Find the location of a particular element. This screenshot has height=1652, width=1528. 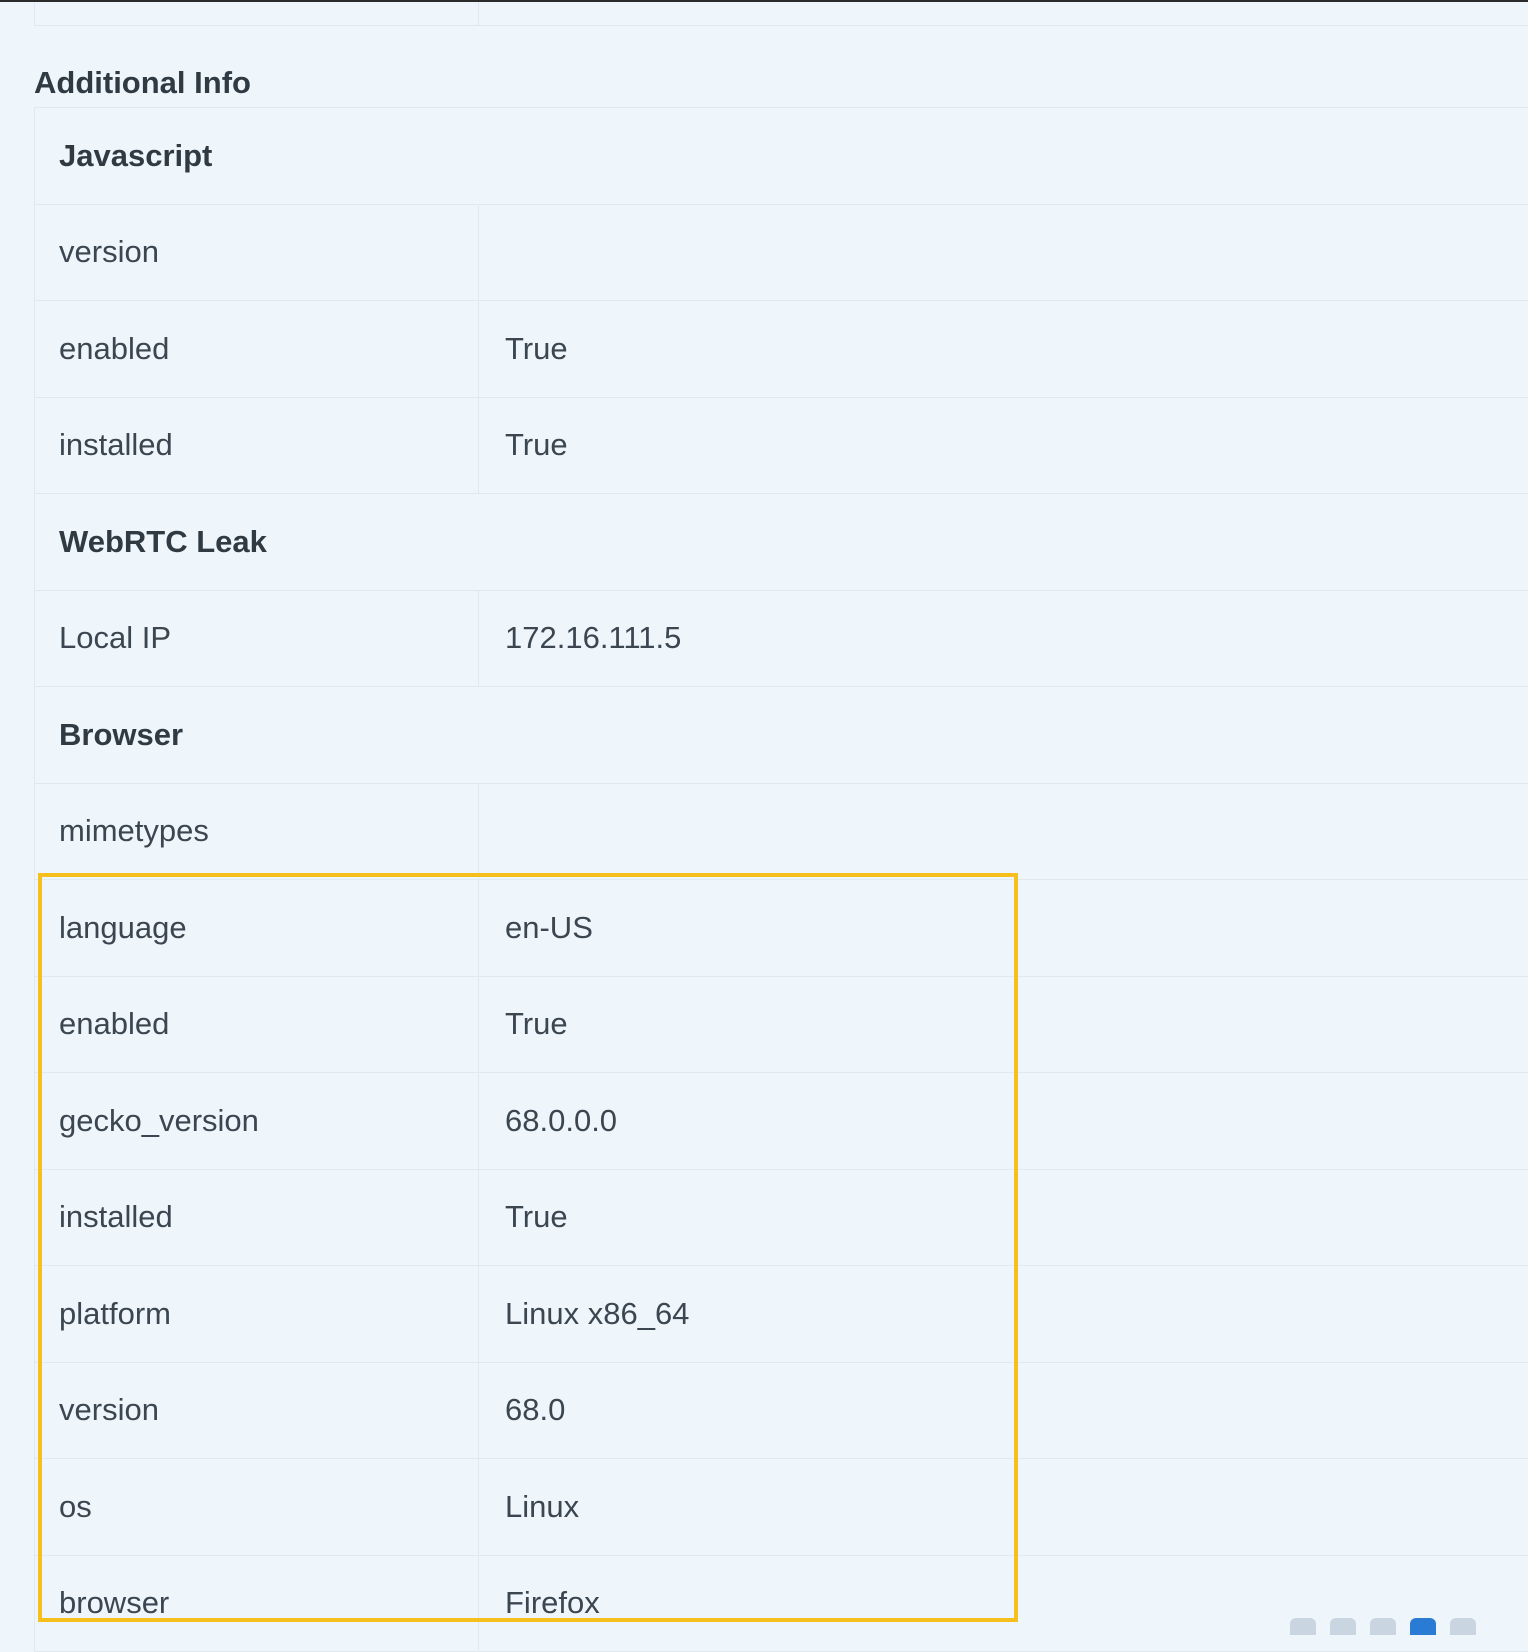

row-key: language is located at coordinates (257, 928).